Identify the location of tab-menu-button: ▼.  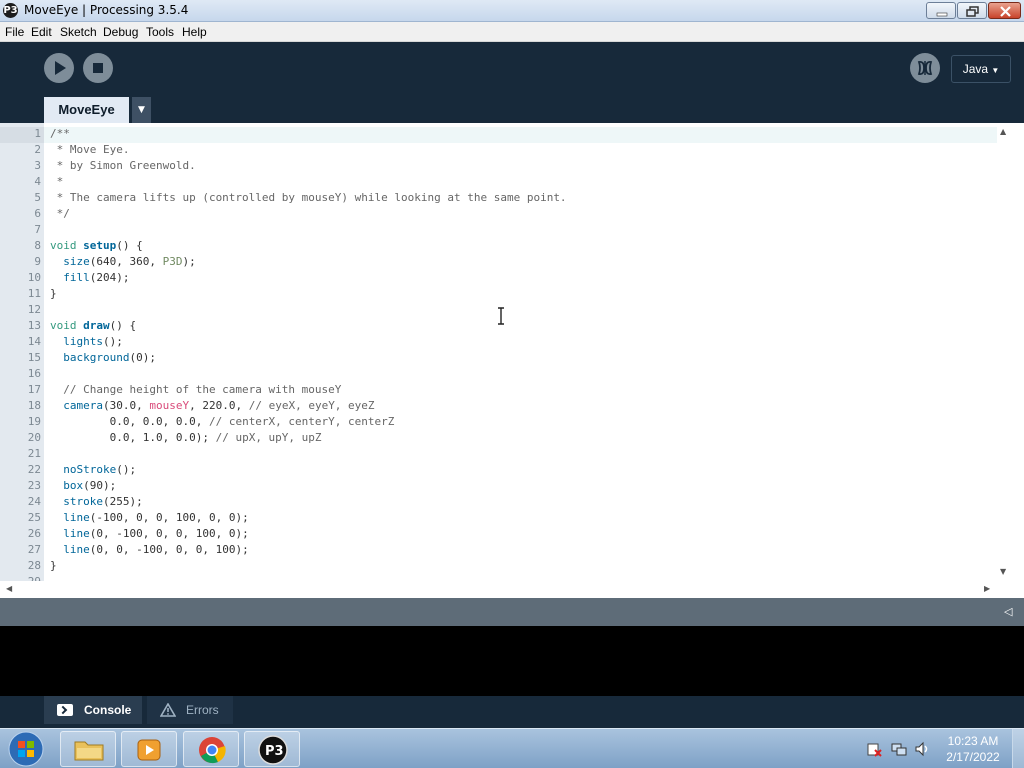
(141, 110).